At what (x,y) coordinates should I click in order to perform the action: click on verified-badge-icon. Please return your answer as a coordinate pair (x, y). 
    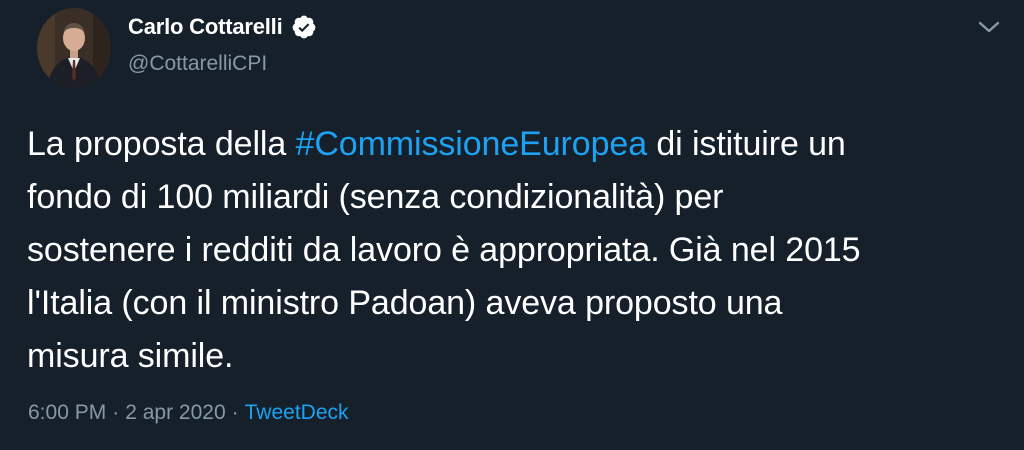
    Looking at the image, I should click on (303, 27).